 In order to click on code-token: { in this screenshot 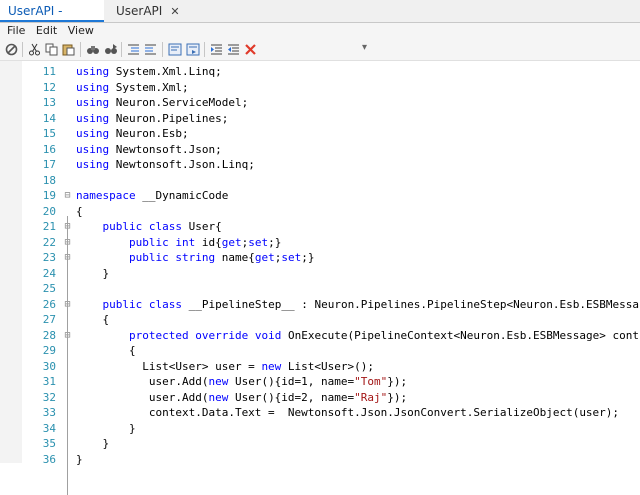, I will do `click(79, 211)`.